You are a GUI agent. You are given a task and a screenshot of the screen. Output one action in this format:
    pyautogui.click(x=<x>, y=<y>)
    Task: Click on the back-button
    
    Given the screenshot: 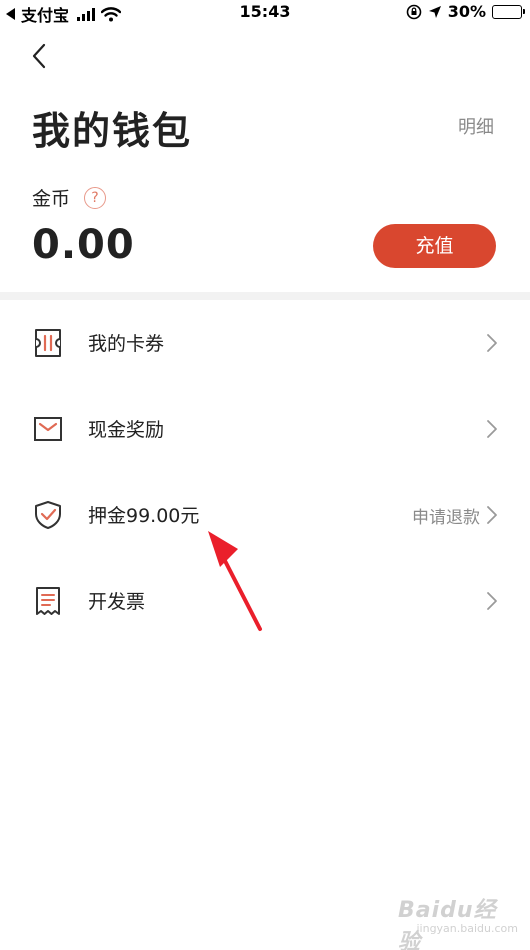 What is the action you would take?
    pyautogui.click(x=40, y=56)
    